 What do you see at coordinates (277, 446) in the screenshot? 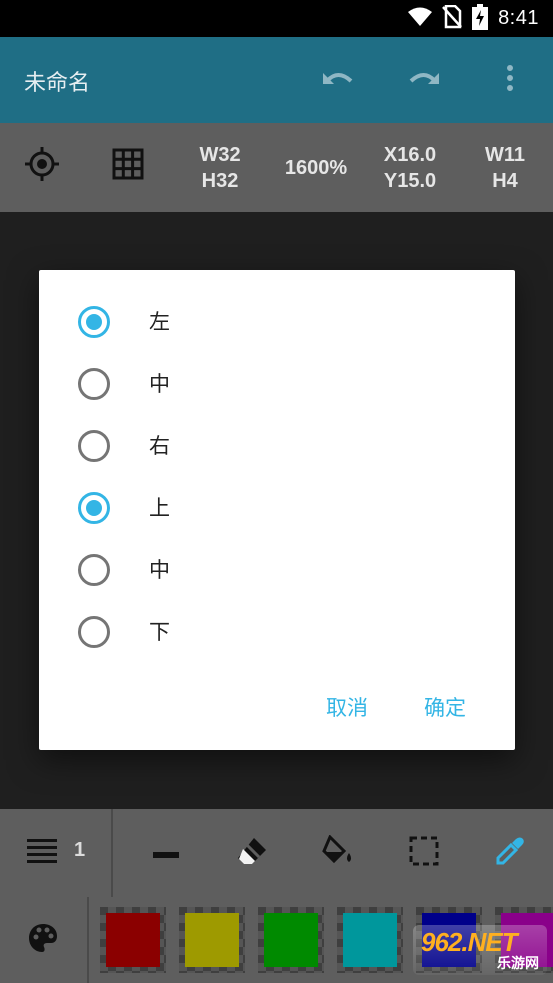
I see `radio-option: 右` at bounding box center [277, 446].